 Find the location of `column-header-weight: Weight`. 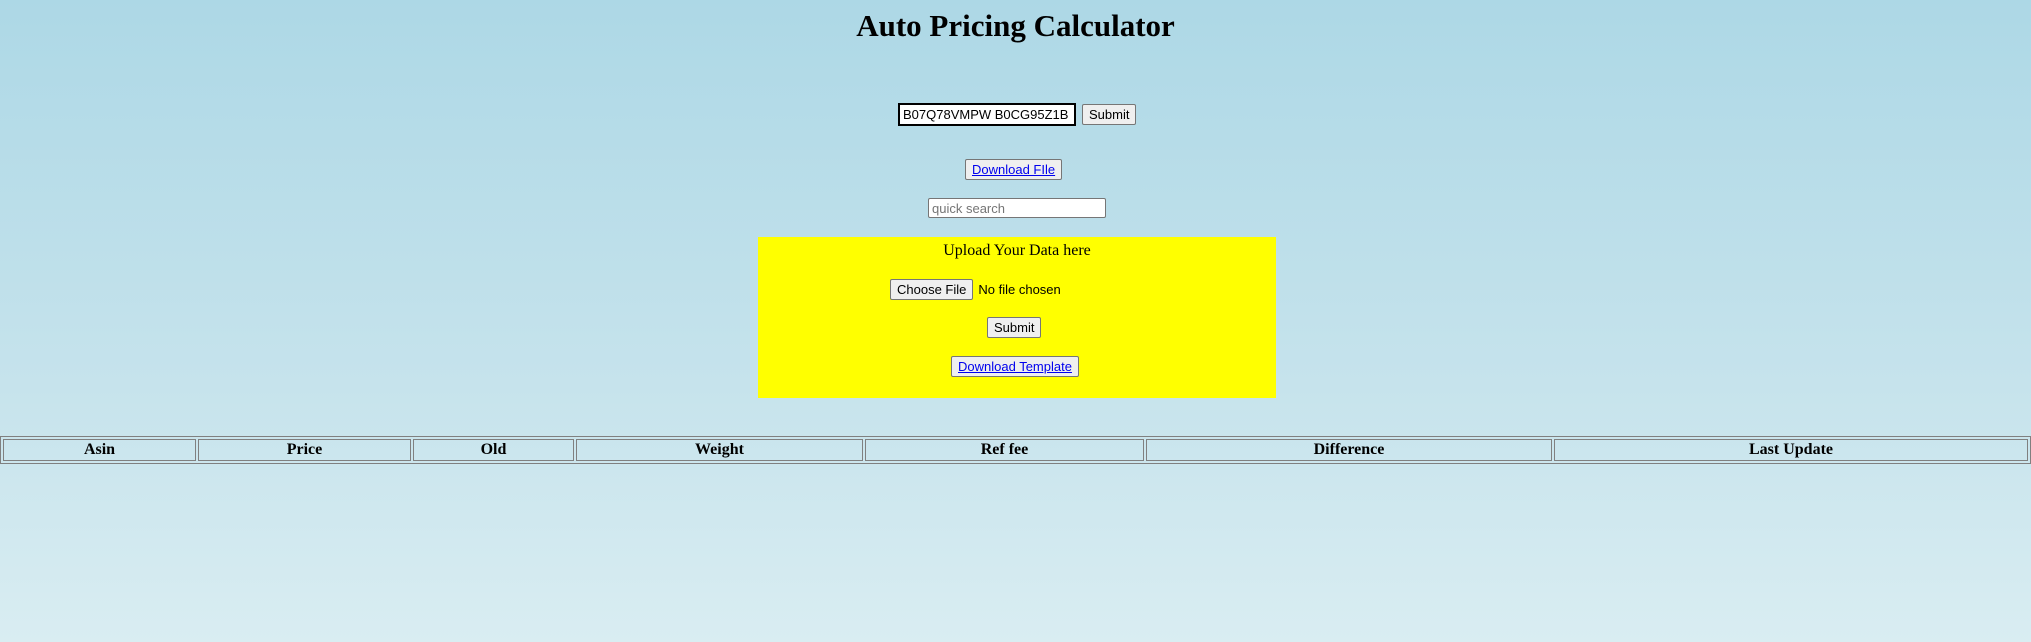

column-header-weight: Weight is located at coordinates (719, 450).